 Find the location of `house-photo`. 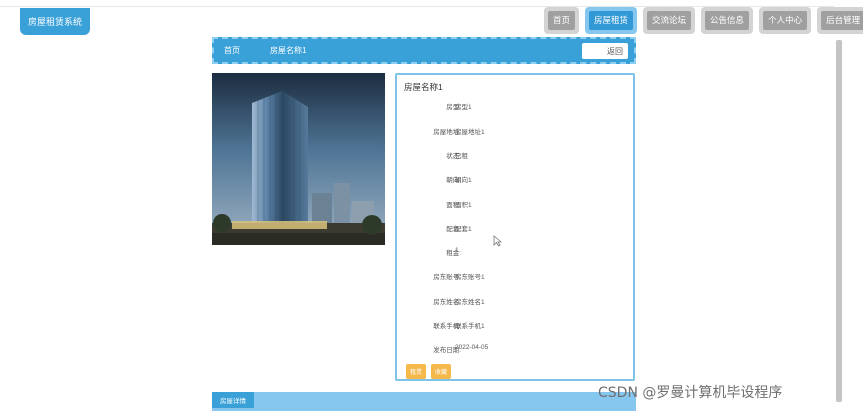

house-photo is located at coordinates (298, 159).